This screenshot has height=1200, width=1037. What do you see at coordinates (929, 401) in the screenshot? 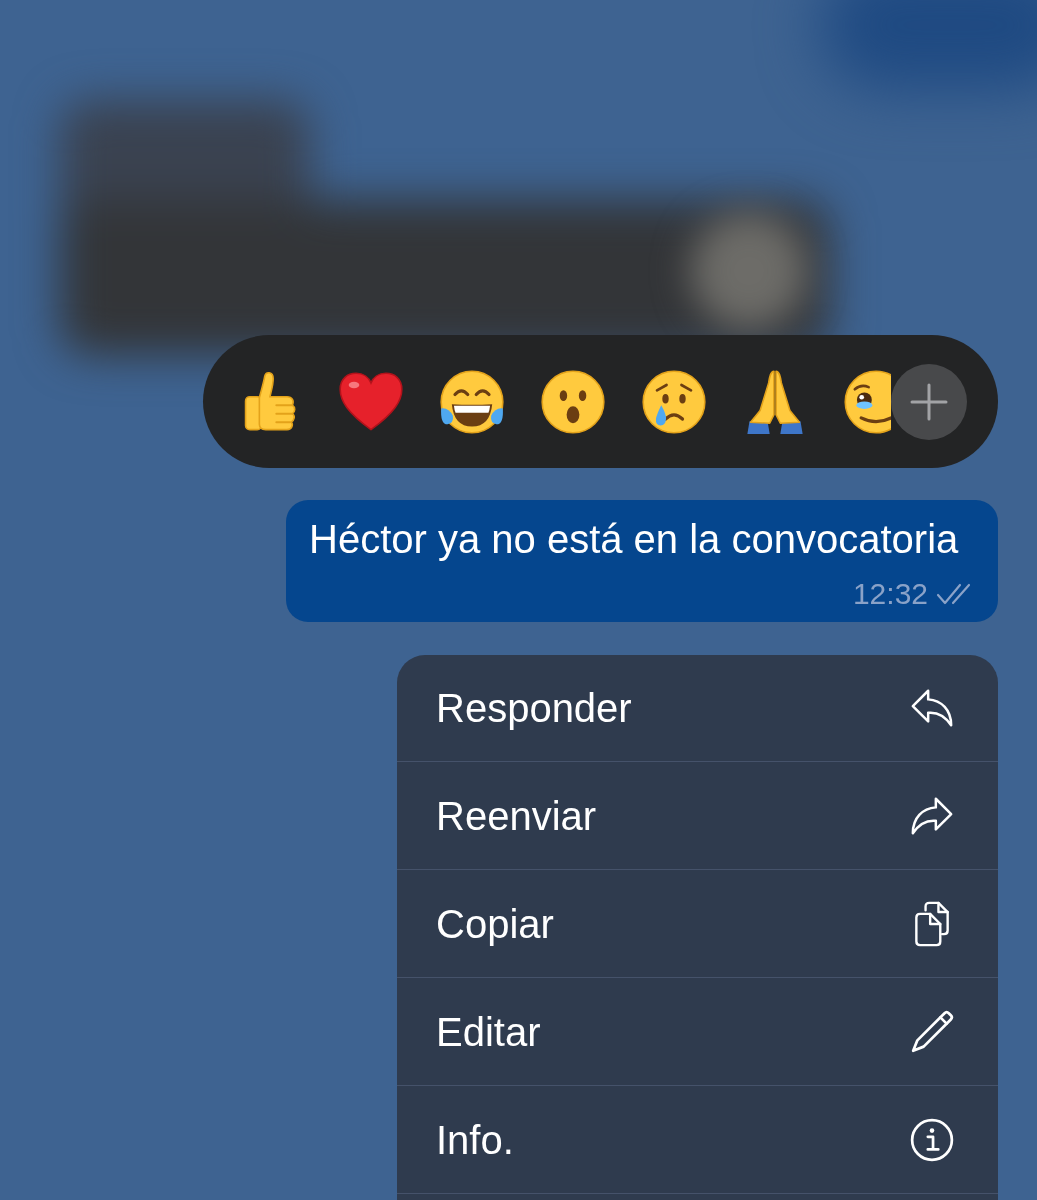
I see `plus-icon` at bounding box center [929, 401].